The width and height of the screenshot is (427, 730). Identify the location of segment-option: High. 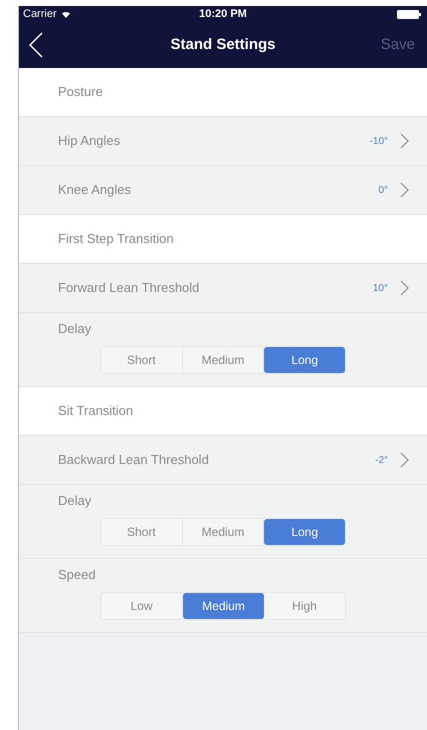
(304, 605).